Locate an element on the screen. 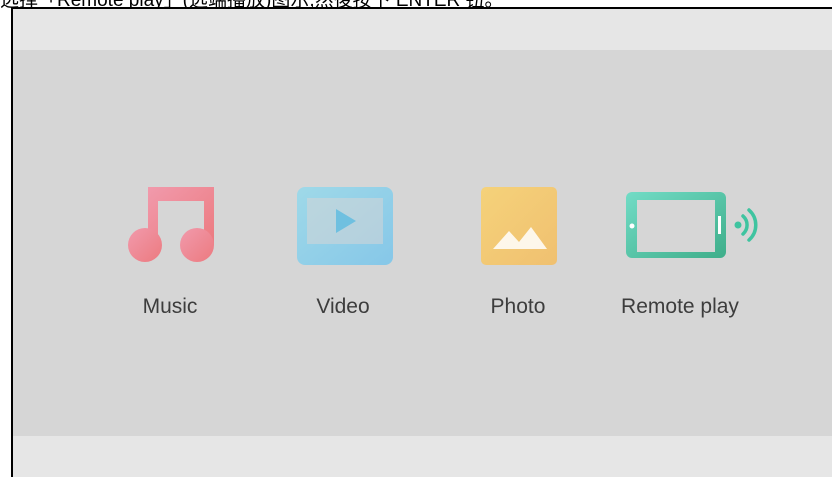 Image resolution: width=832 pixels, height=477 pixels. music-label: Music is located at coordinates (170, 306).